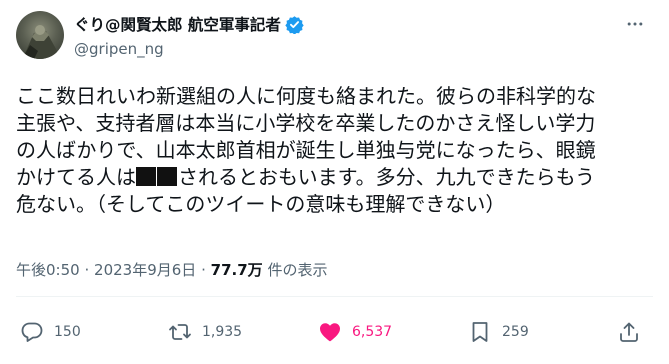 The width and height of the screenshot is (669, 364). Describe the element at coordinates (222, 332) in the screenshot. I see `retweet-count: 1,935` at that location.